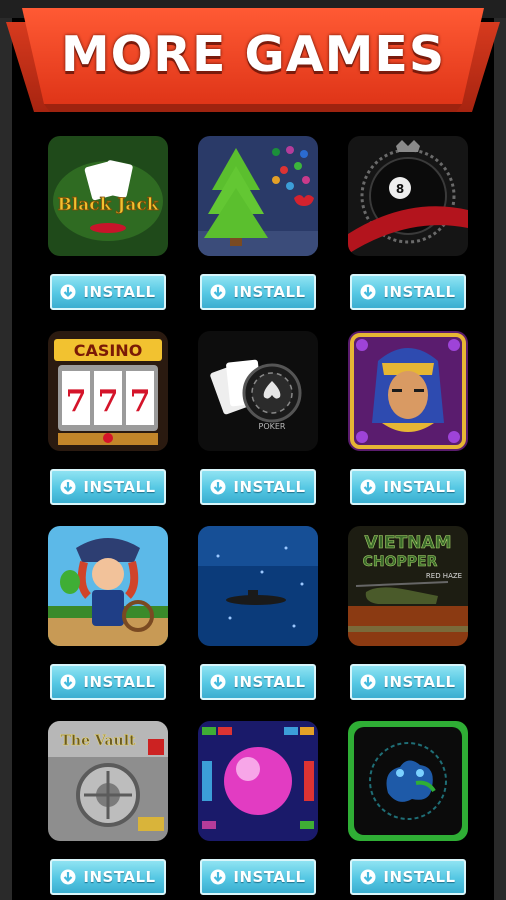 Image resolution: width=506 pixels, height=900 pixels. I want to click on christmas-tree-icon, so click(258, 196).